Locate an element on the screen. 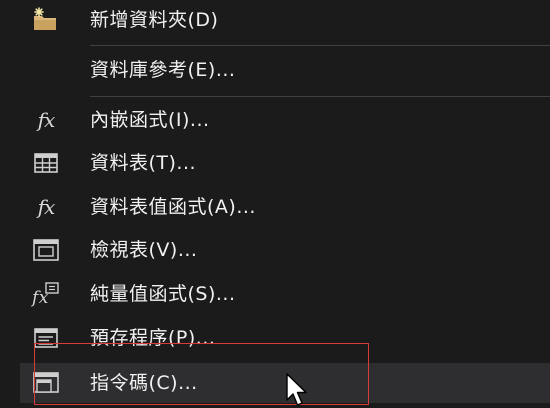  mouse-pointer-icon is located at coordinates (297, 390).